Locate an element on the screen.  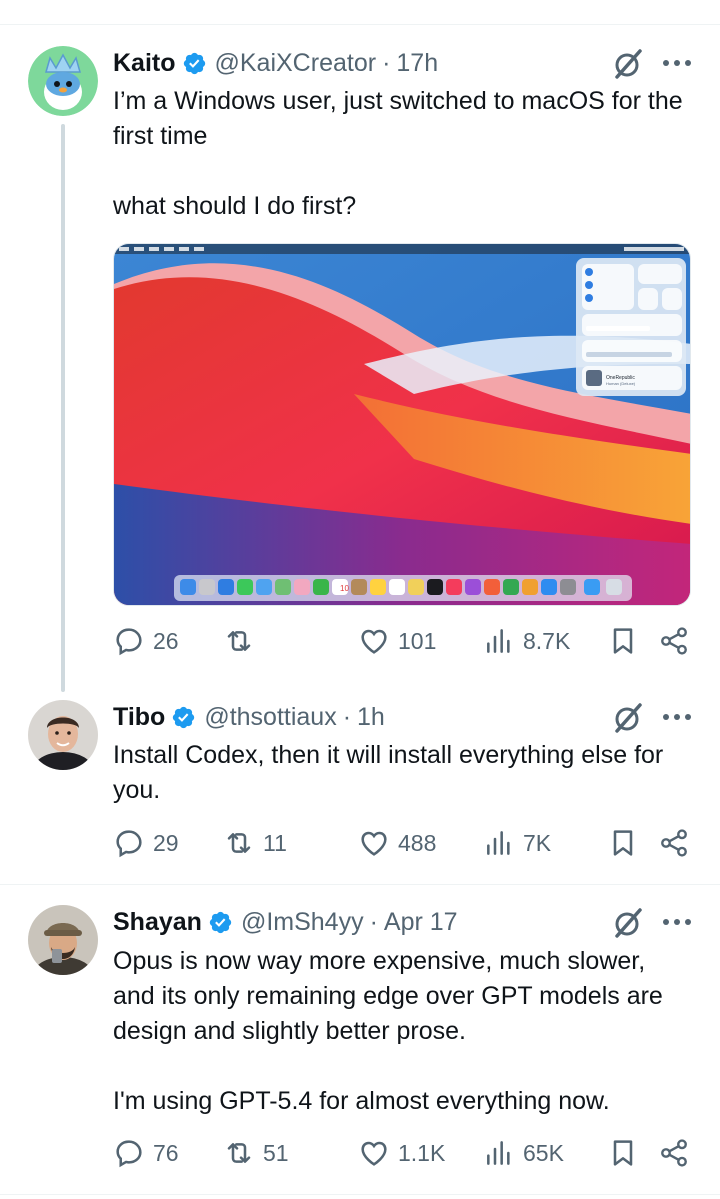
repost-button: 51 is located at coordinates (256, 1153).